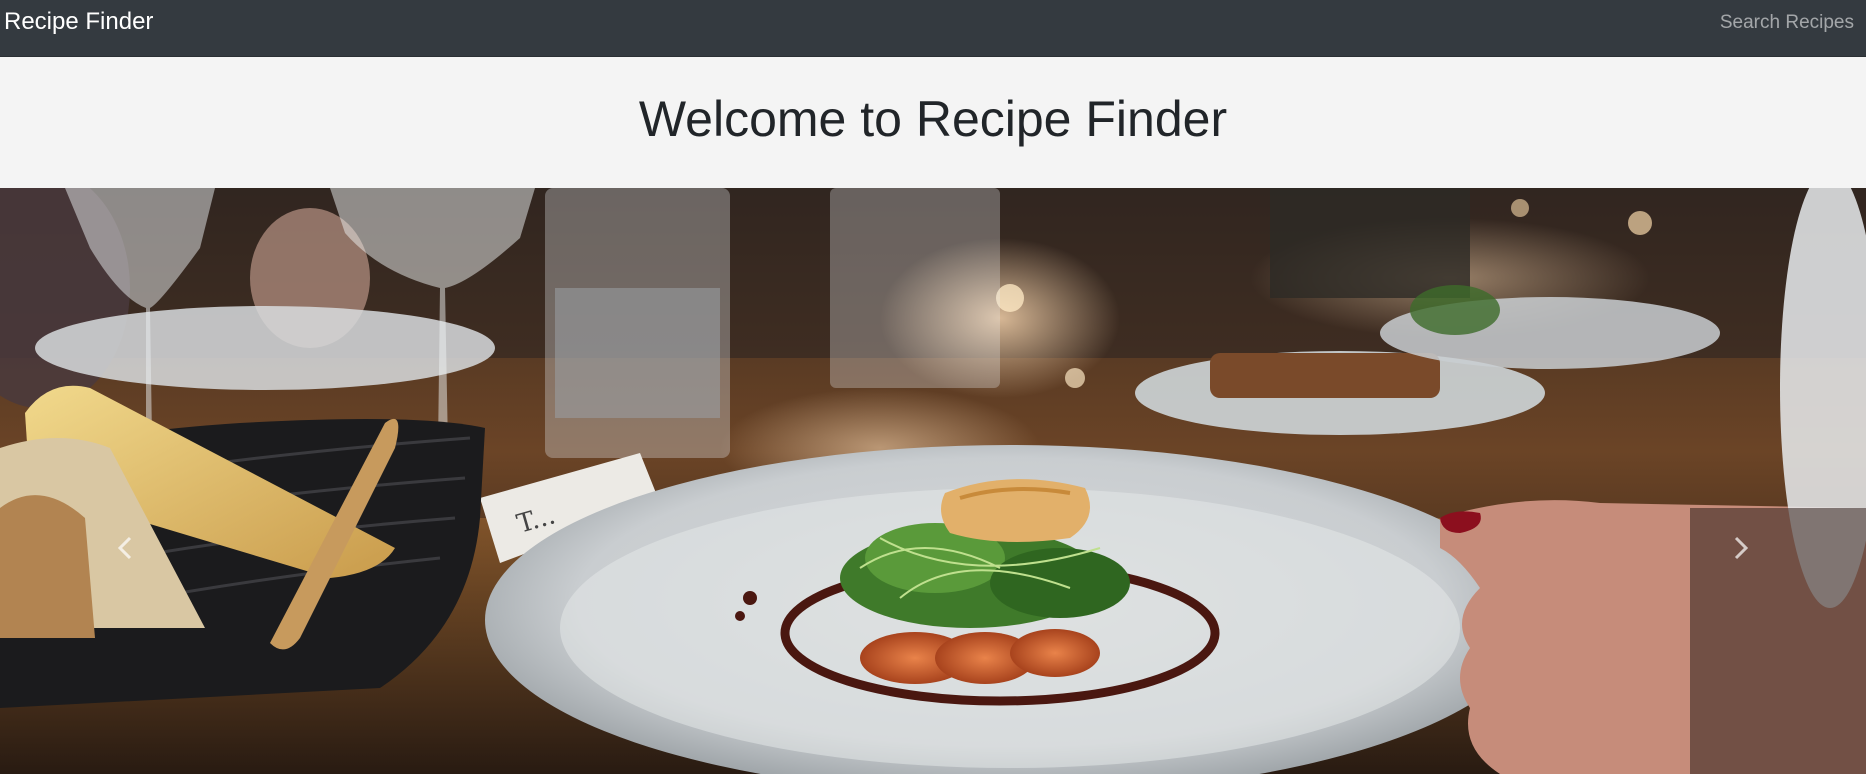  Describe the element at coordinates (933, 119) in the screenshot. I see `page-title: Welcome to Recipe Finder` at that location.